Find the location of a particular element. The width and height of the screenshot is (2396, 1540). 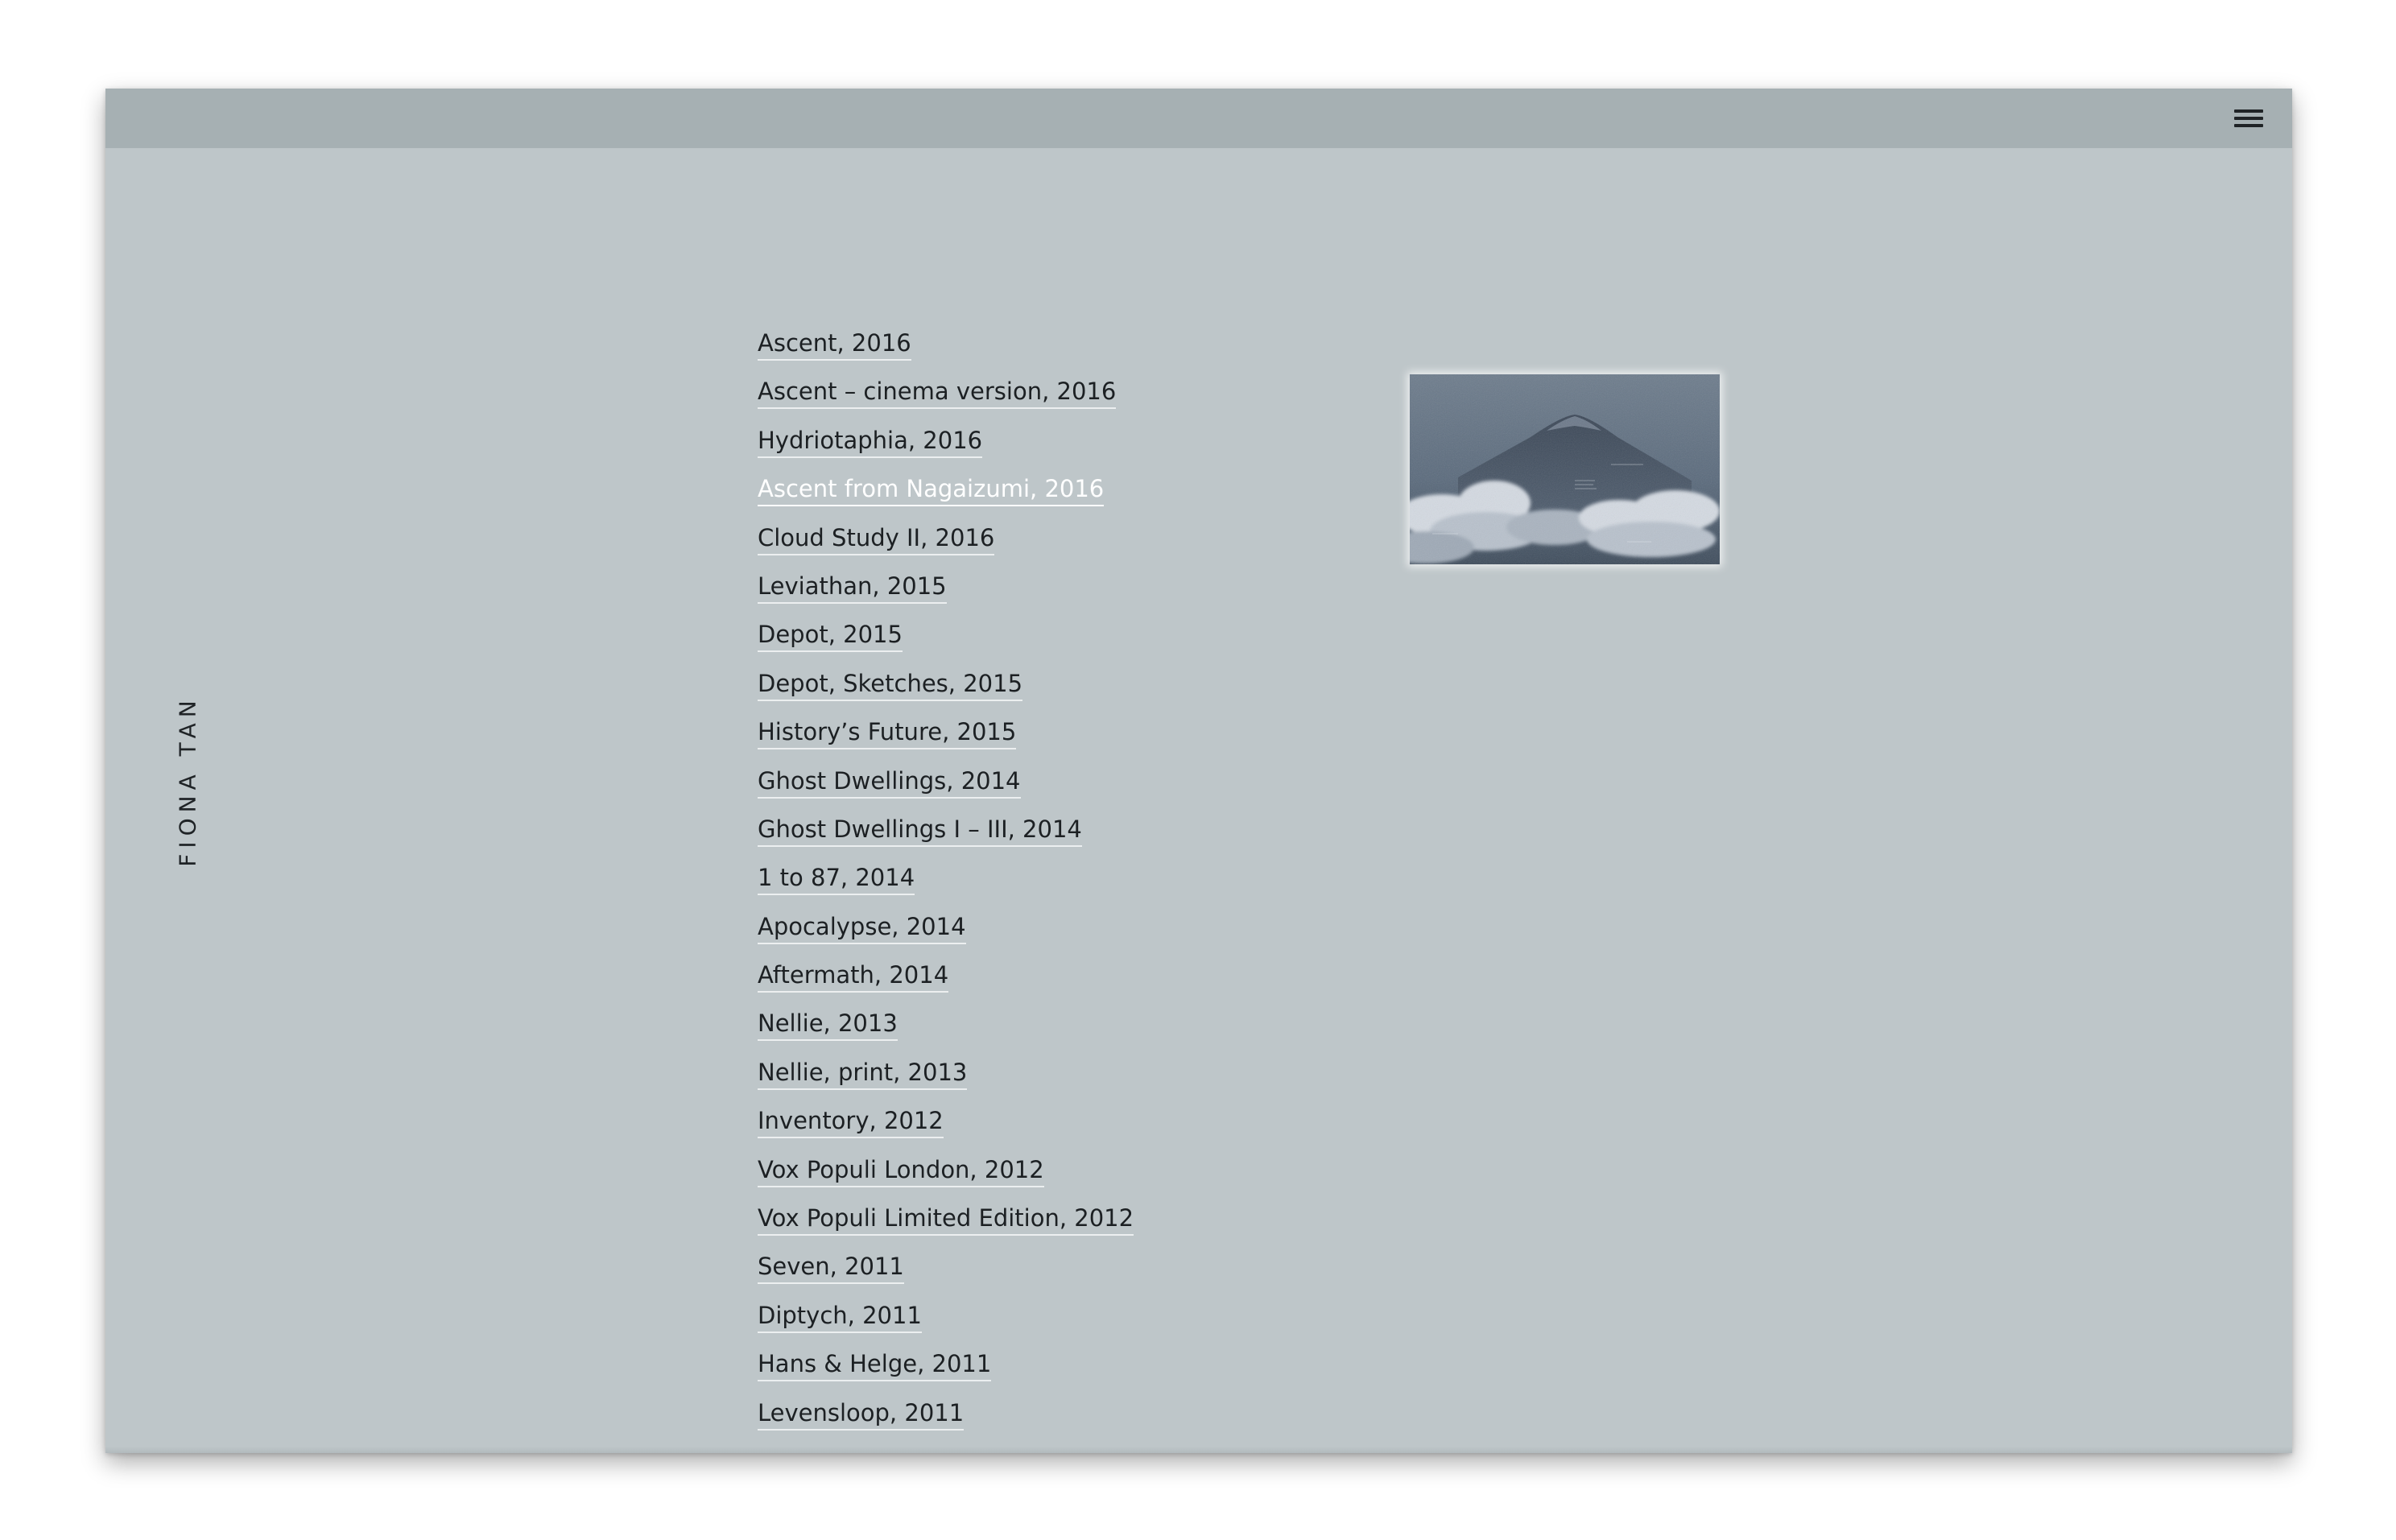

artist-name: FIONA TAN is located at coordinates (188, 780).